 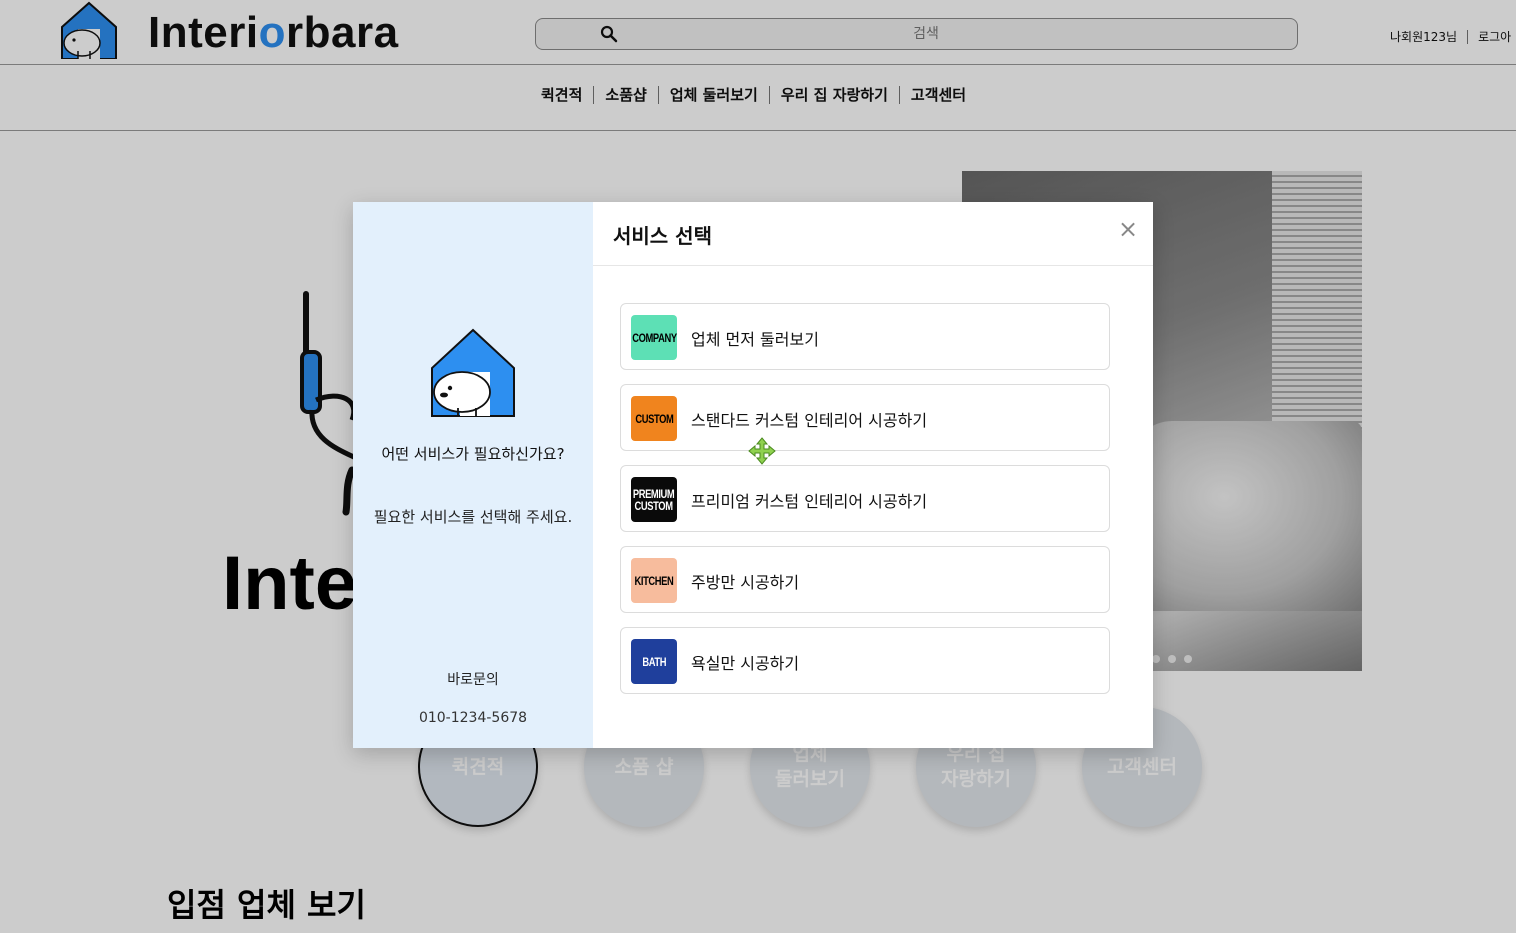 I want to click on modal-question: 어떤 서비스가 필요하신가요?, so click(x=473, y=454).